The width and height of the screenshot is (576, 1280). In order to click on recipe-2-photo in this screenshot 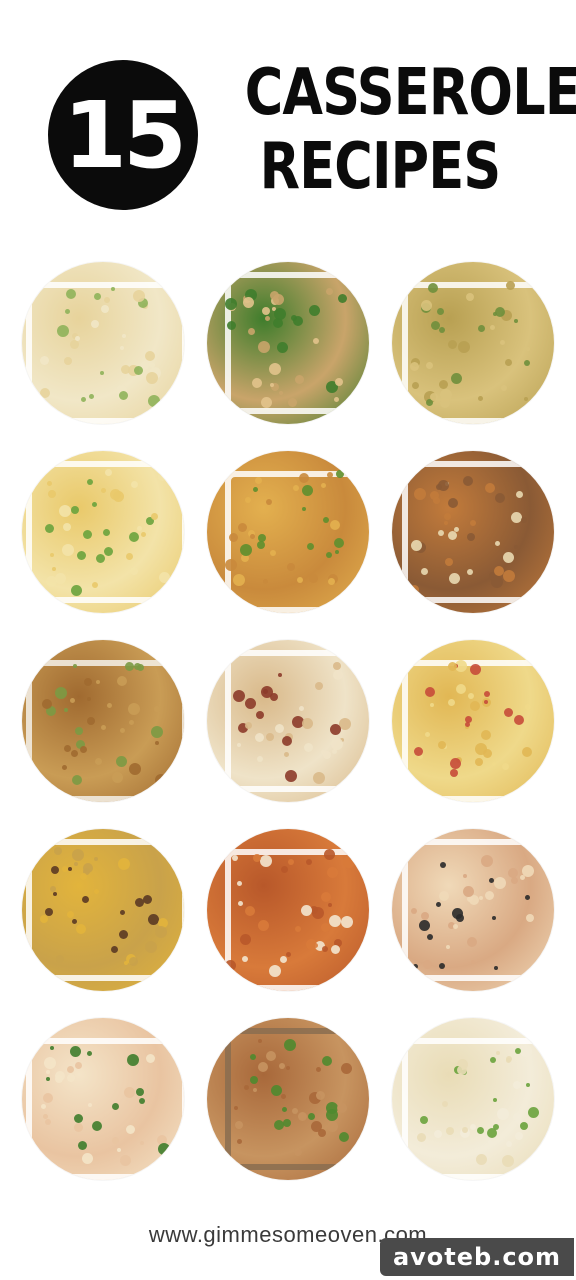, I will do `click(288, 343)`.